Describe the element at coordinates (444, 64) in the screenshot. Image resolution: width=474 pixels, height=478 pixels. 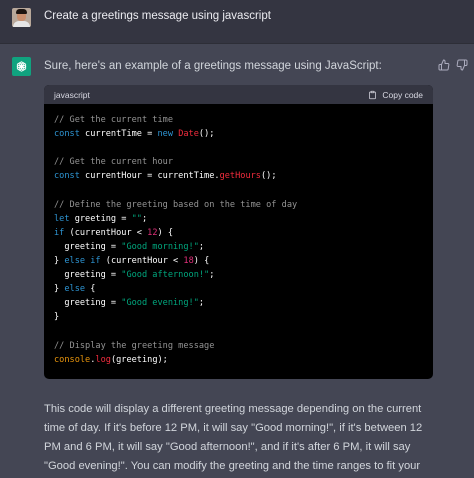
I see `thumbs-up-icon` at that location.